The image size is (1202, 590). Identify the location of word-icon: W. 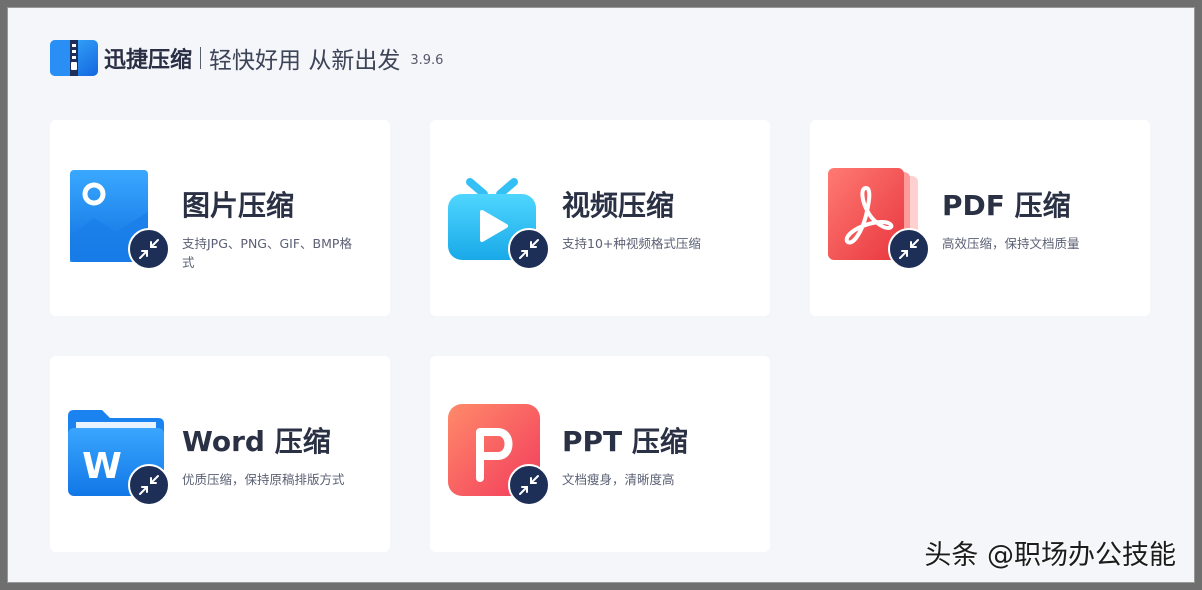
(118, 454).